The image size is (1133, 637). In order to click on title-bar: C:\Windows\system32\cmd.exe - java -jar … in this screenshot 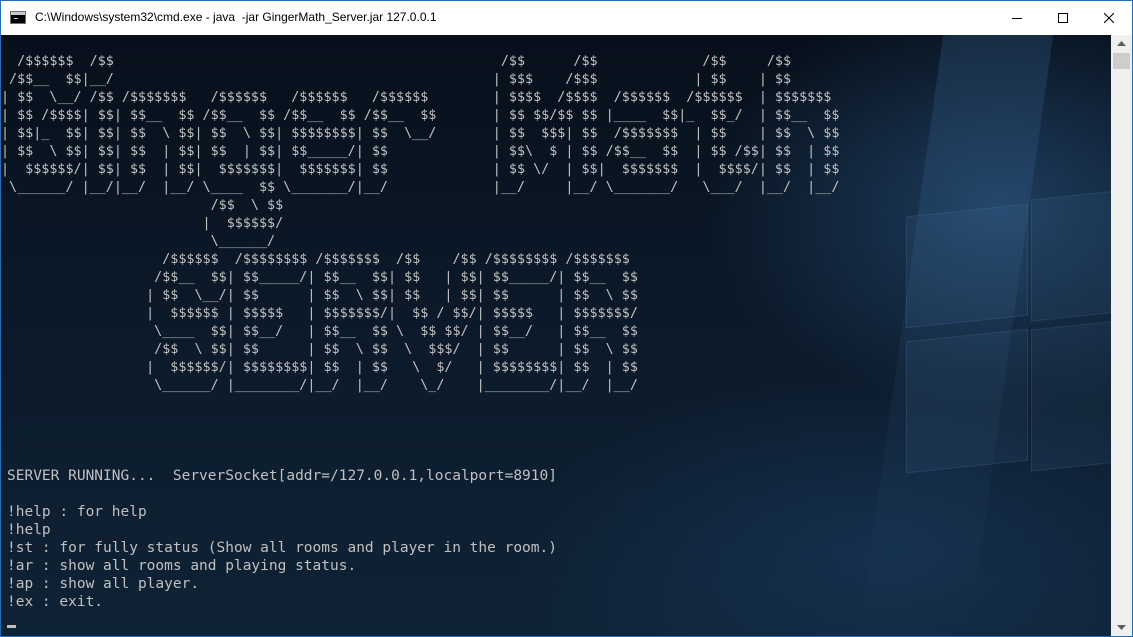, I will do `click(566, 18)`.